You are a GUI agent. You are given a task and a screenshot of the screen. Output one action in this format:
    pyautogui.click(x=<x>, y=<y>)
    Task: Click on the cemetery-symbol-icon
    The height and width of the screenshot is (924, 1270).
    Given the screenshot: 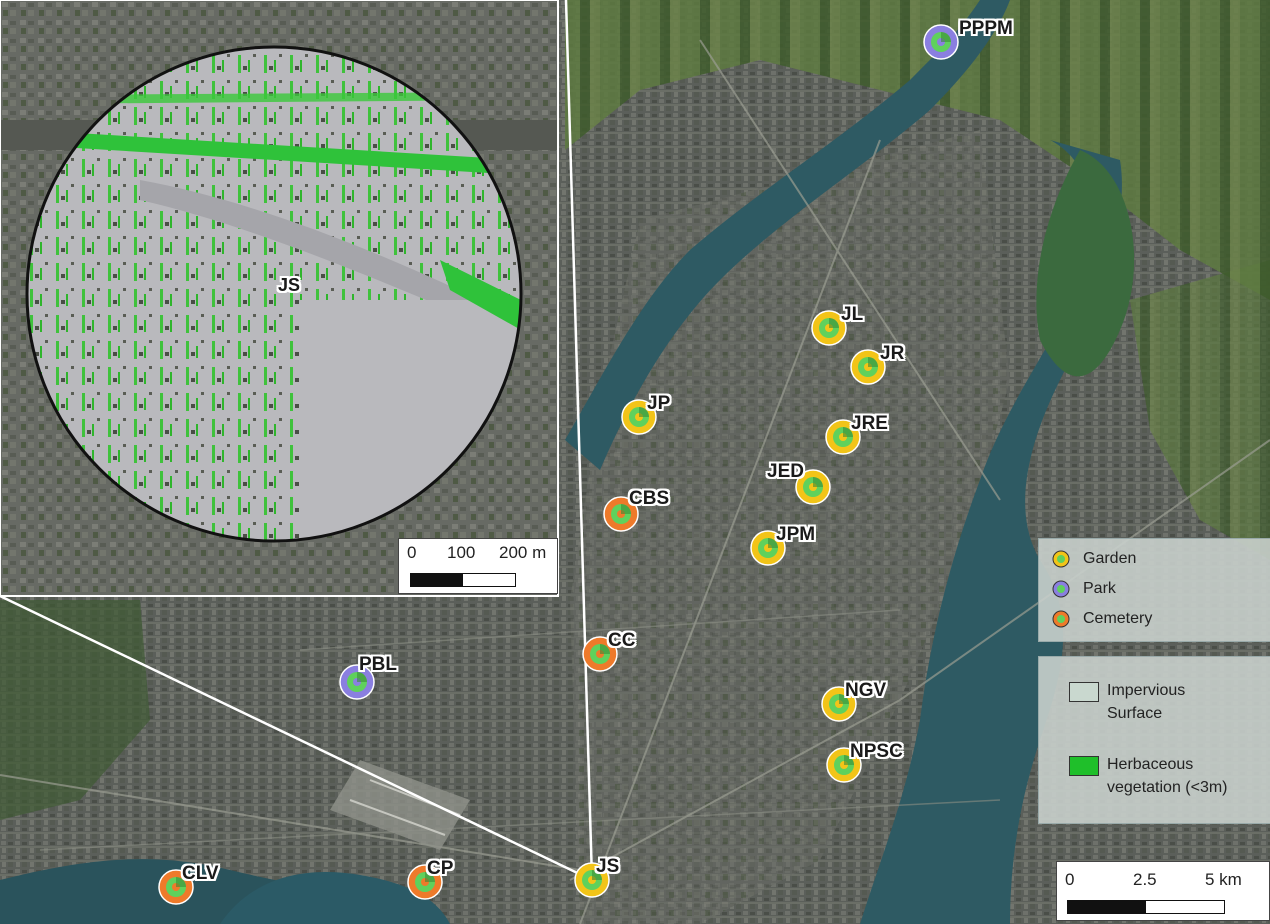 What is the action you would take?
    pyautogui.click(x=1061, y=619)
    